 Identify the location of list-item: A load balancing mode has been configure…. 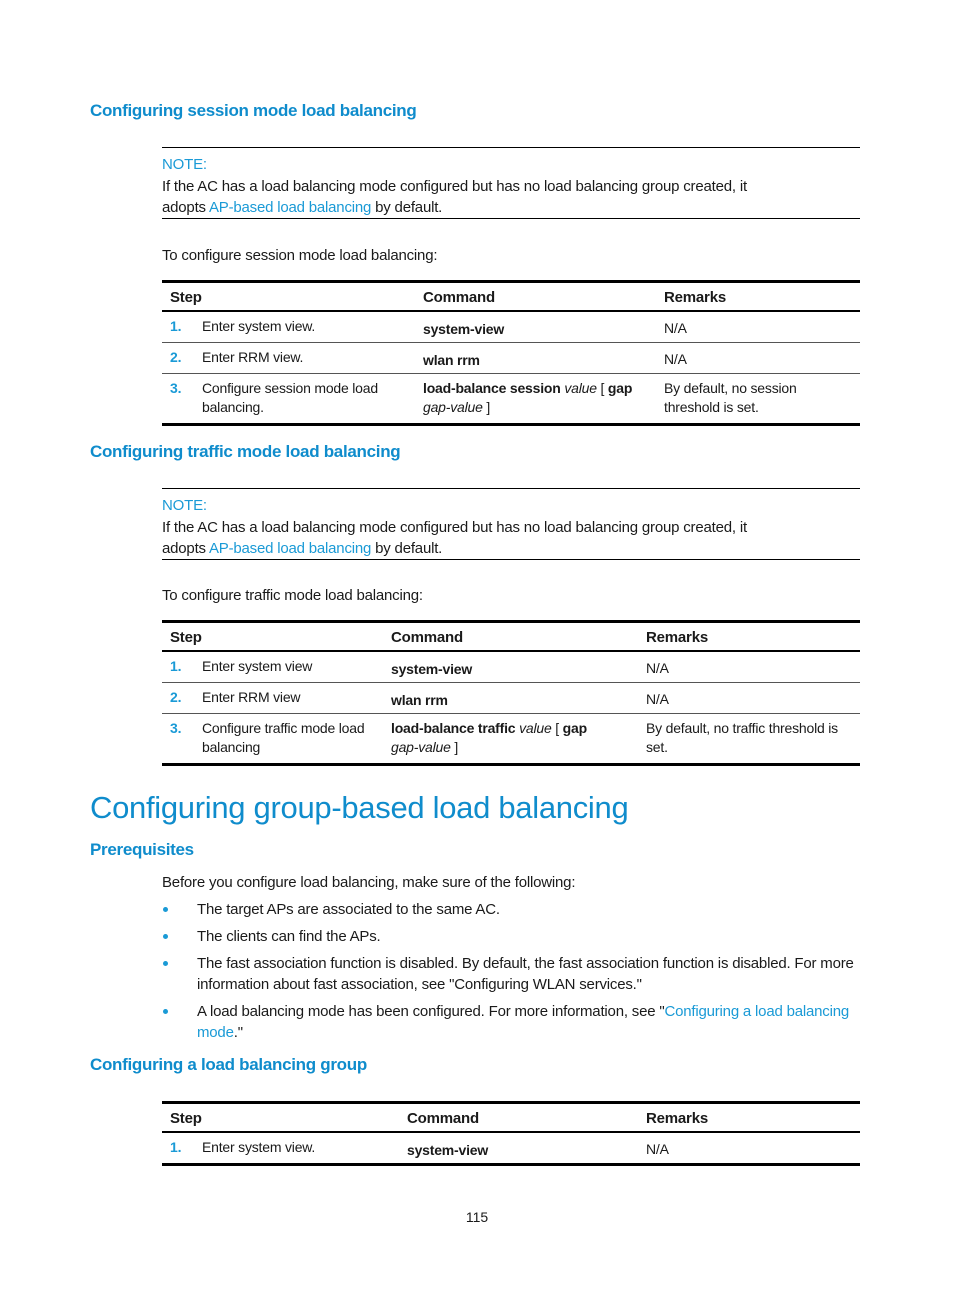
(512, 1022).